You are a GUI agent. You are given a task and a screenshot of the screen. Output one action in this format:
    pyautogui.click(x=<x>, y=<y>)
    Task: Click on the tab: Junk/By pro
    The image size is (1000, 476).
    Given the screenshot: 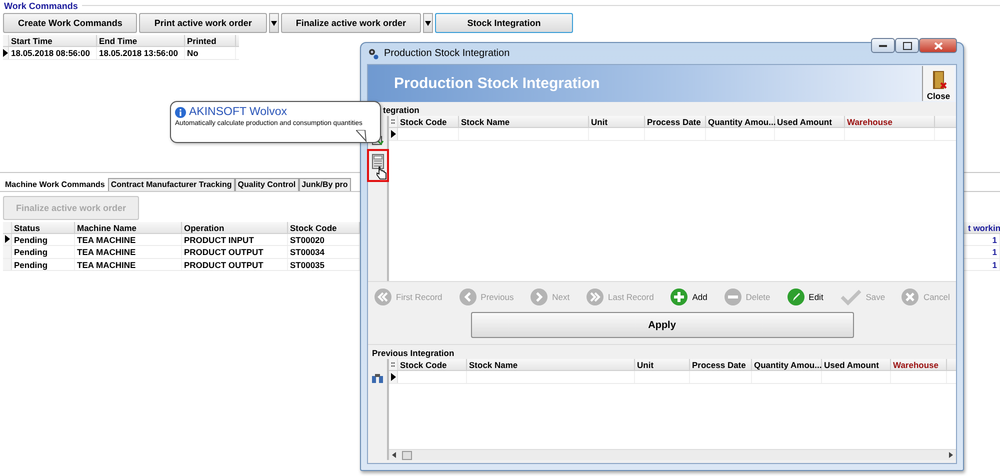 What is the action you would take?
    pyautogui.click(x=324, y=184)
    